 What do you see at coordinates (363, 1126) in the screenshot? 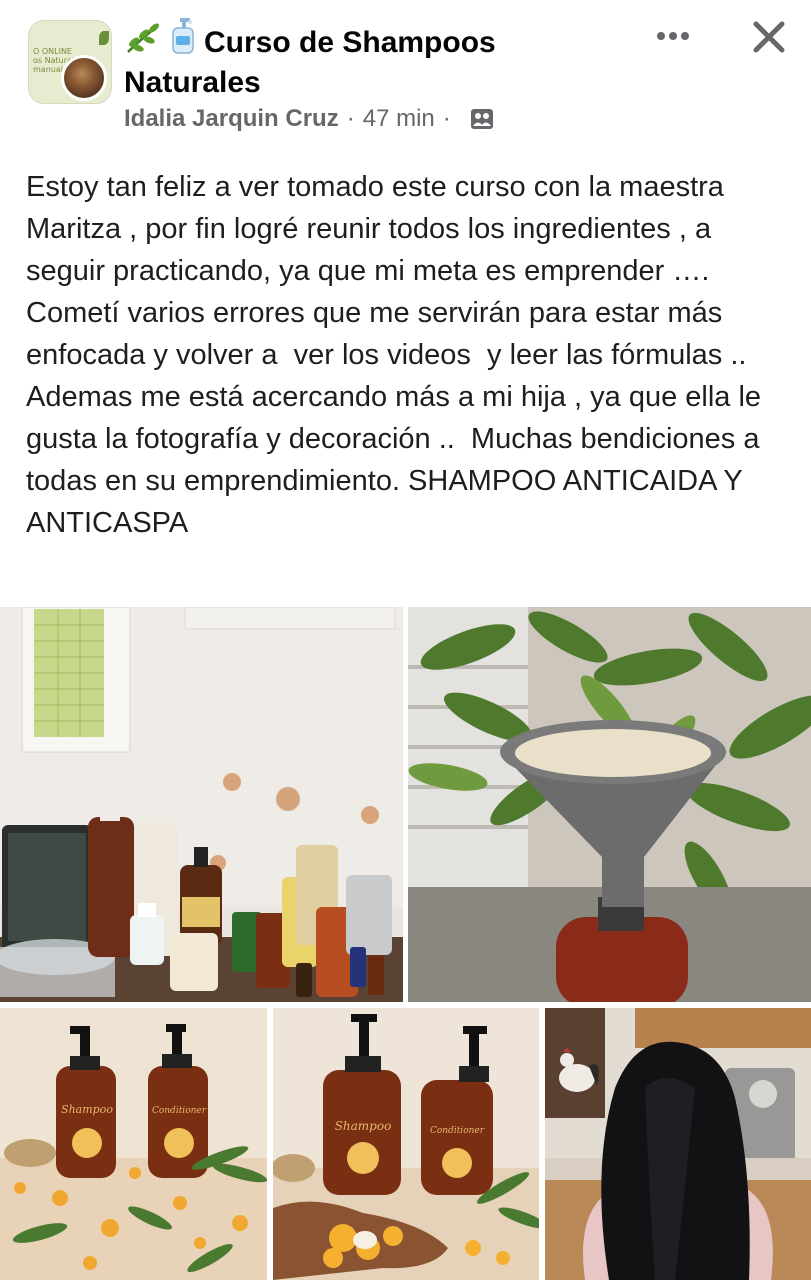
I see `shampoo-label-2: Shampoo` at bounding box center [363, 1126].